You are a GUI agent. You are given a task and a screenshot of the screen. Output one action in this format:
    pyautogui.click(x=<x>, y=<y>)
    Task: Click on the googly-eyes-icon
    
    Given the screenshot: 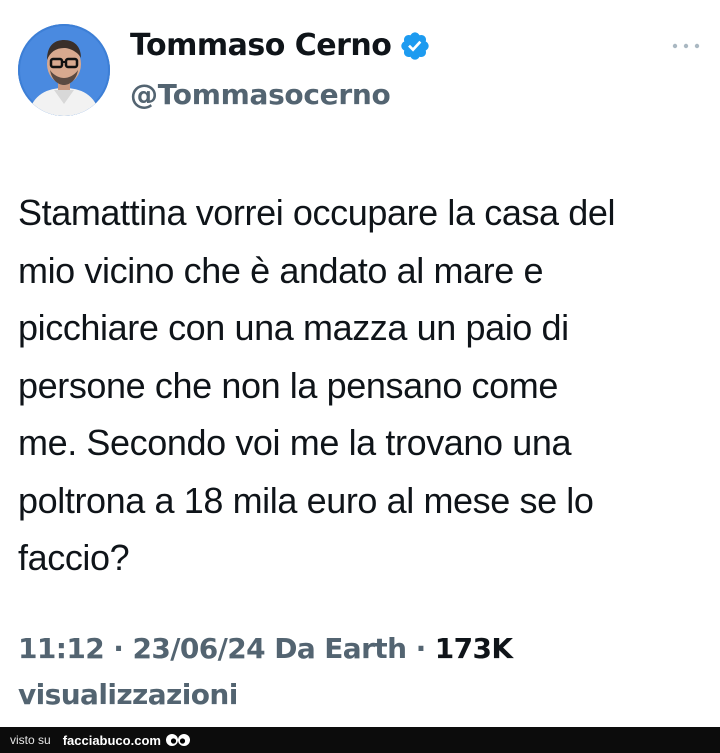 What is the action you would take?
    pyautogui.click(x=178, y=740)
    